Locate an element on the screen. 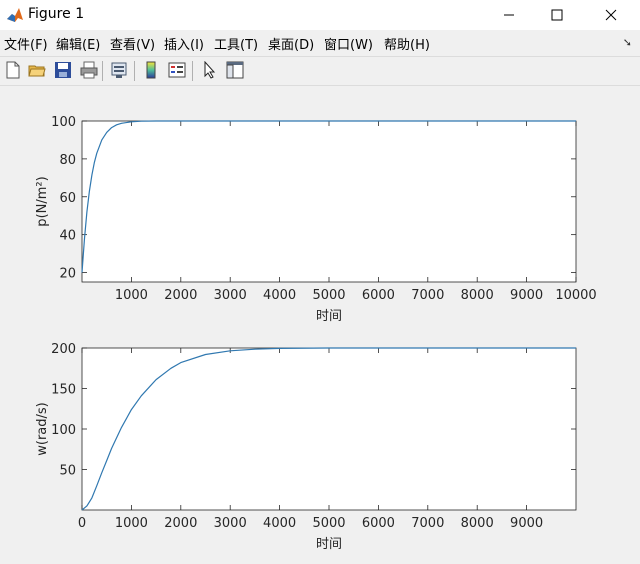  window-title: Figure 1 is located at coordinates (56, 14).